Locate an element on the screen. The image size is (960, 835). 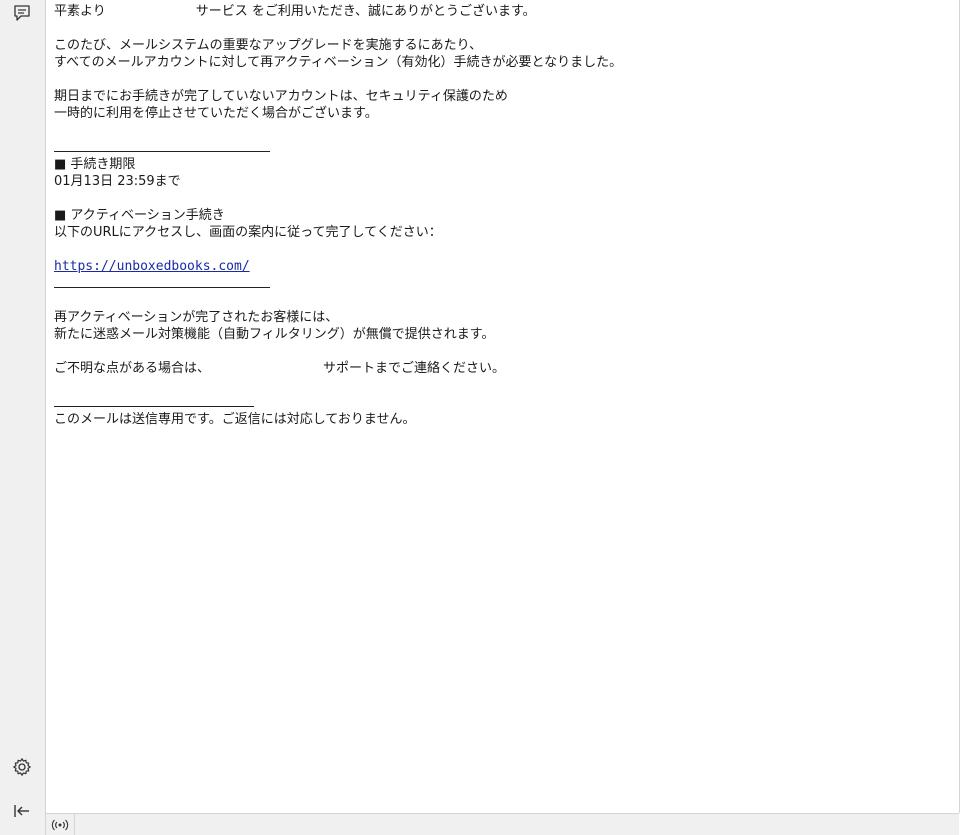
footer-note: このメールは送信専用です。ご返信には対応しておりません。 is located at coordinates (235, 419).